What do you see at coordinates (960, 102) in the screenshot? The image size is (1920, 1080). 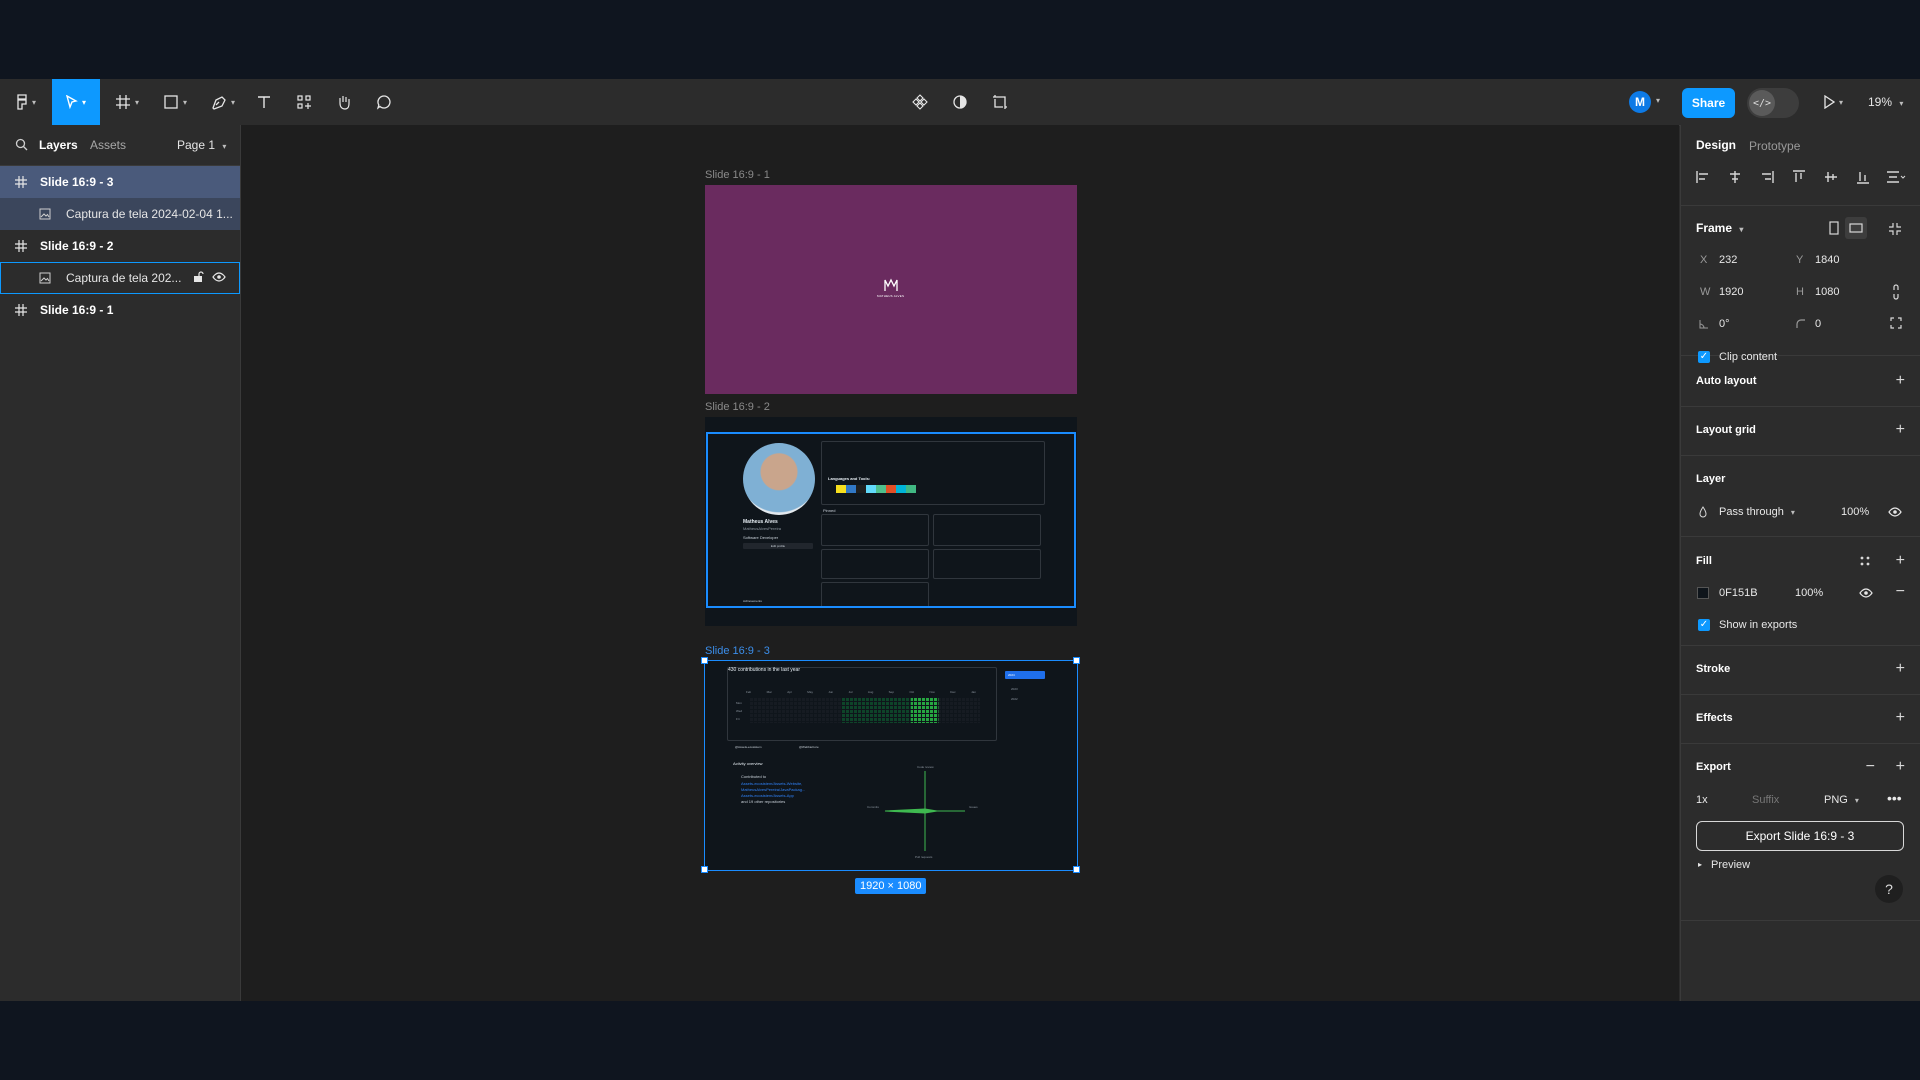 I see `mask-button` at bounding box center [960, 102].